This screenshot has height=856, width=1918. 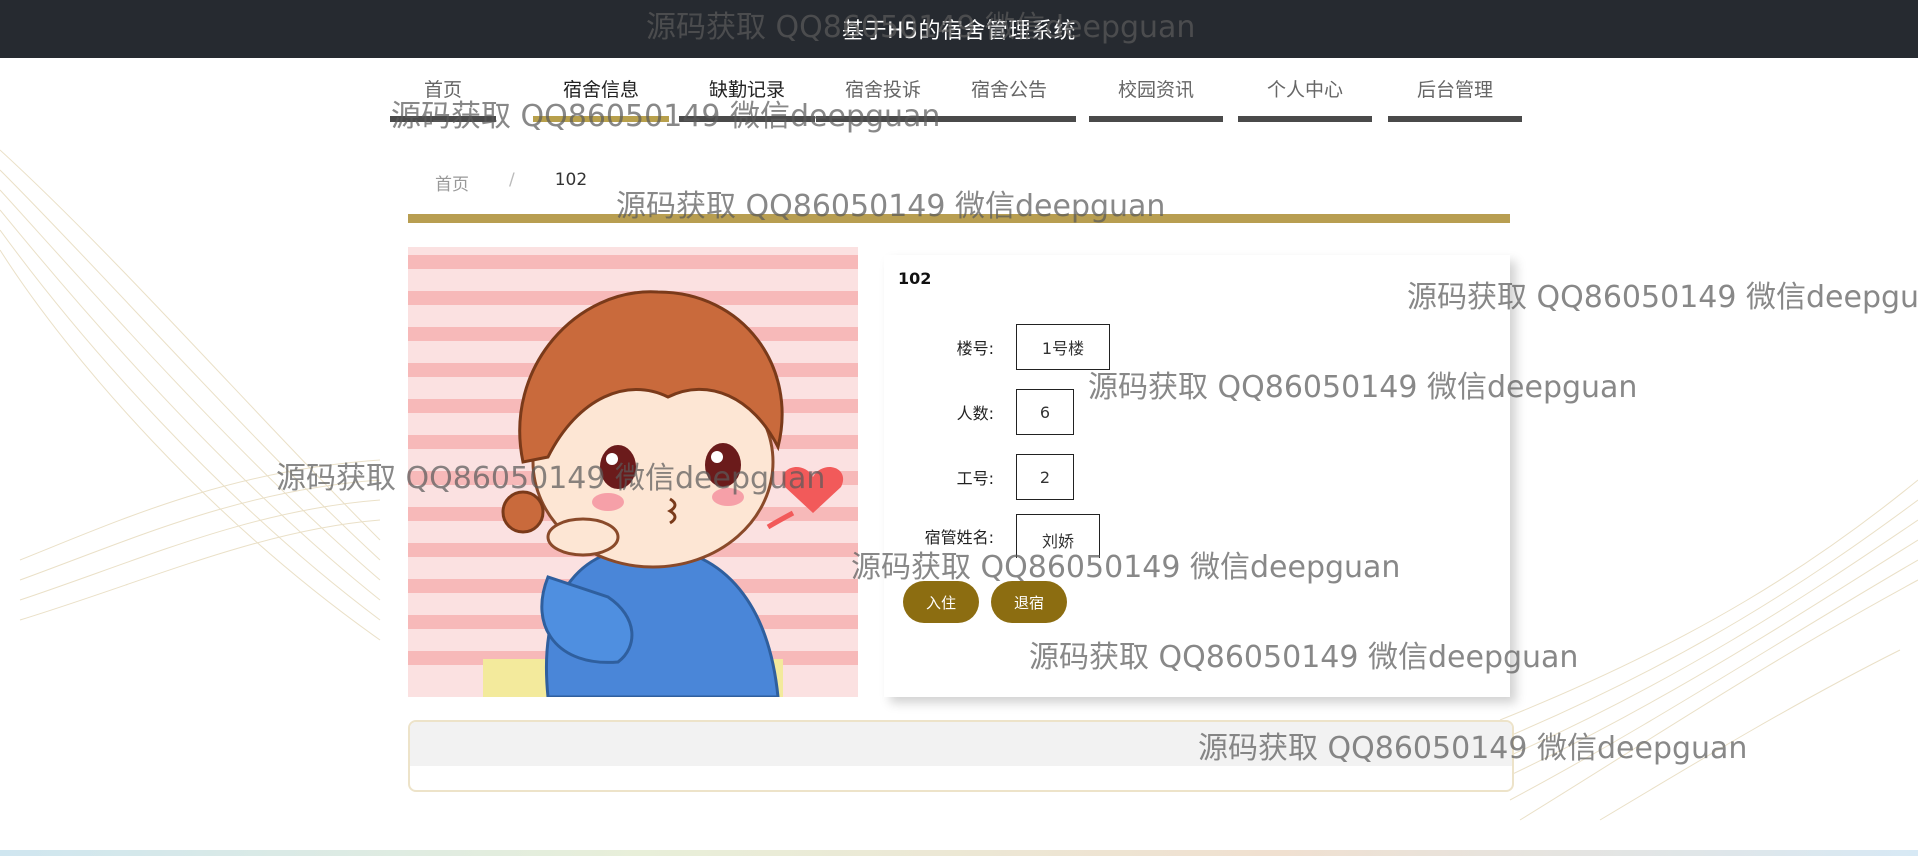 What do you see at coordinates (1045, 477) in the screenshot?
I see `field-value-staff-id: 2` at bounding box center [1045, 477].